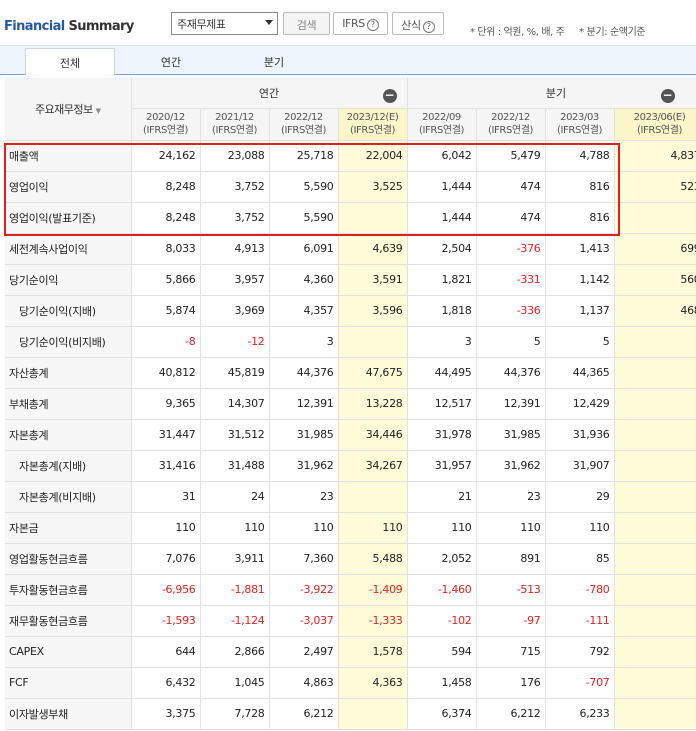 The image size is (696, 731). Describe the element at coordinates (418, 23) in the screenshot. I see `formula-help-button: 산식?` at that location.